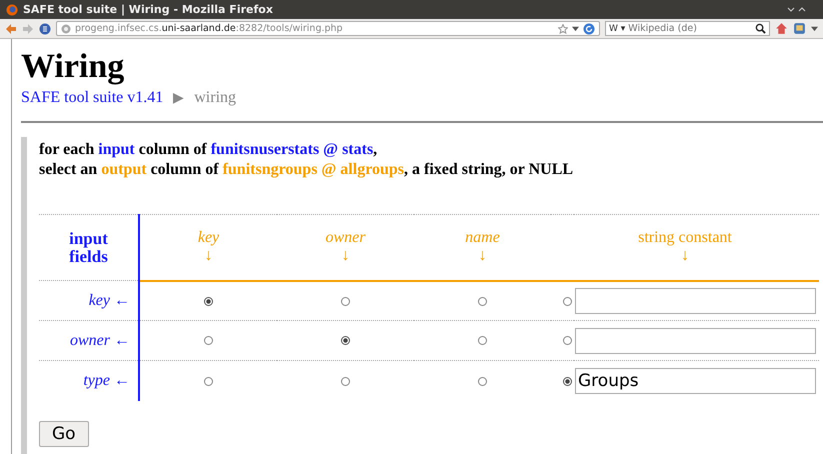 The image size is (823, 454). I want to click on row-label: owner ←, so click(100, 340).